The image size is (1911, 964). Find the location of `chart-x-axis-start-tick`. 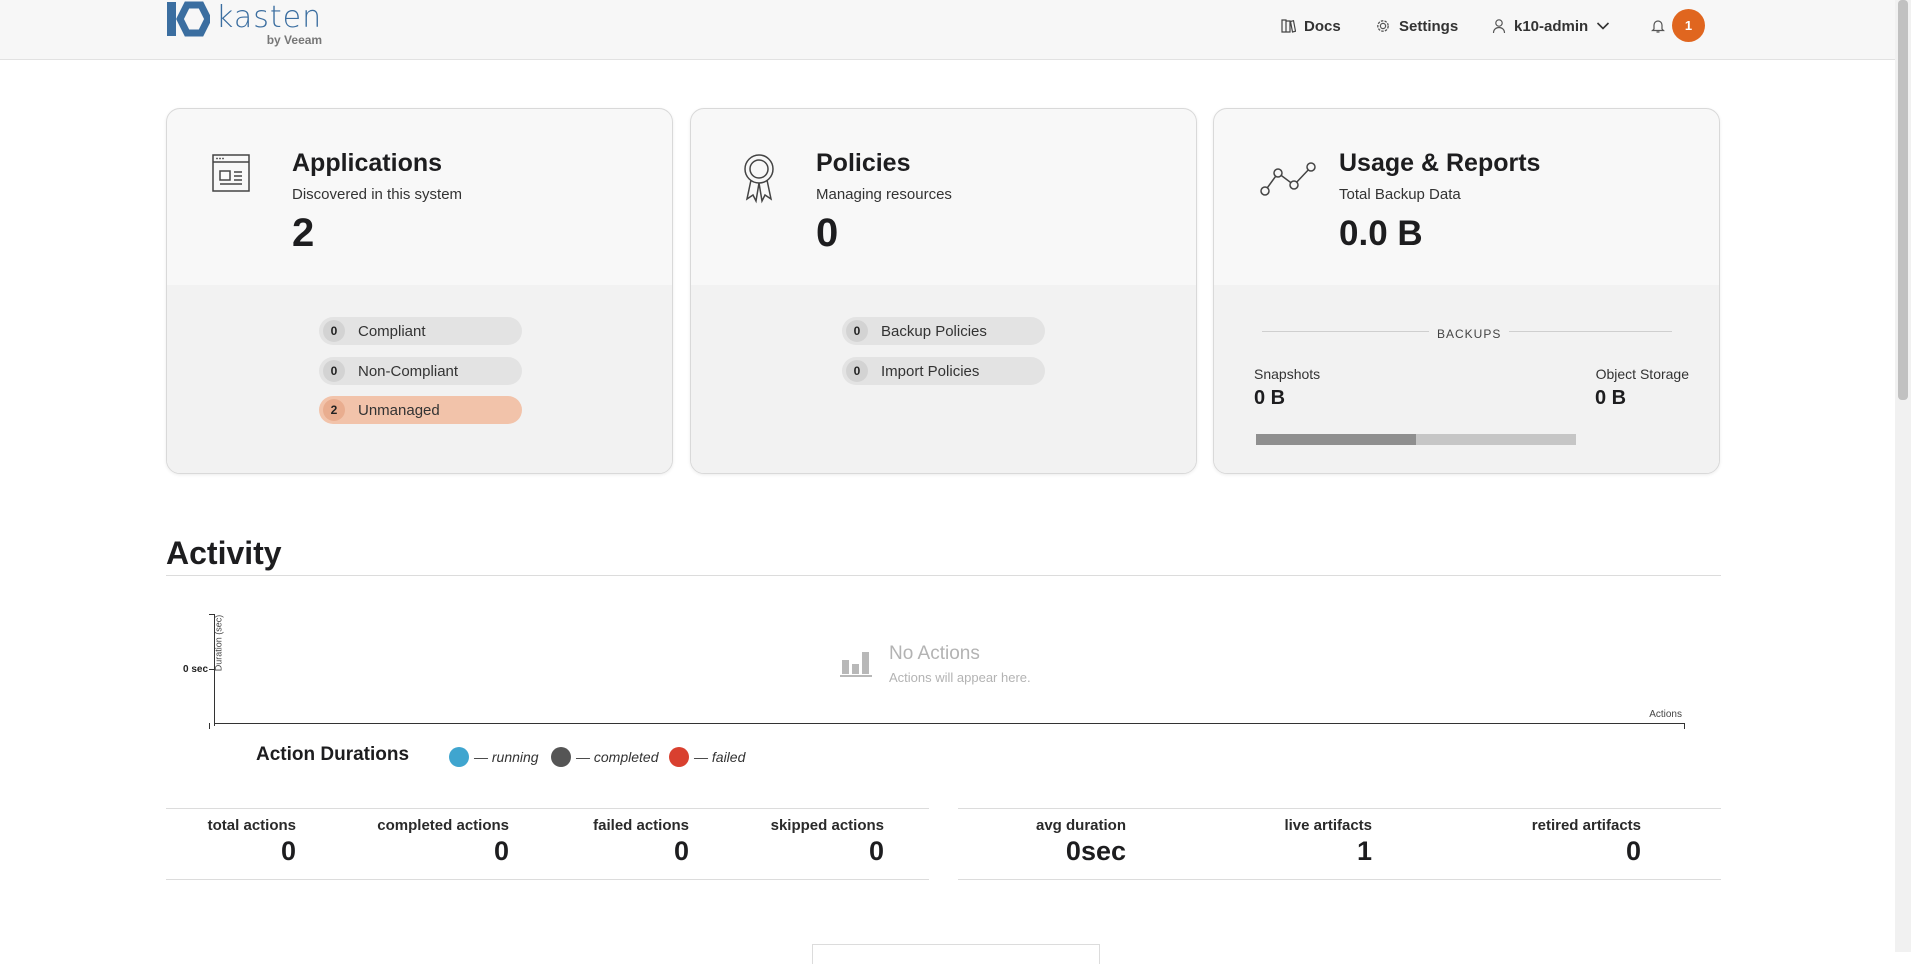

chart-x-axis-start-tick is located at coordinates (209, 726).